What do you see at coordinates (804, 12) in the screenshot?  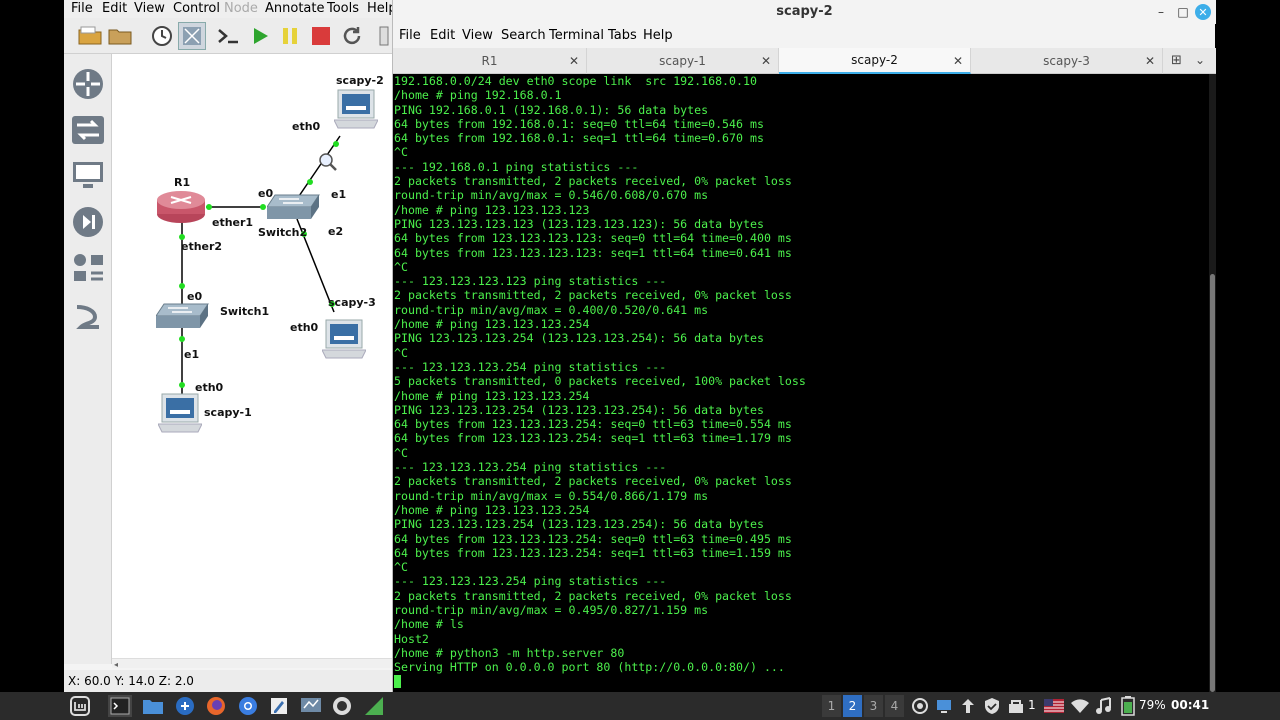 I see `terminal-titlebar: scapy-2 – □ ✕` at bounding box center [804, 12].